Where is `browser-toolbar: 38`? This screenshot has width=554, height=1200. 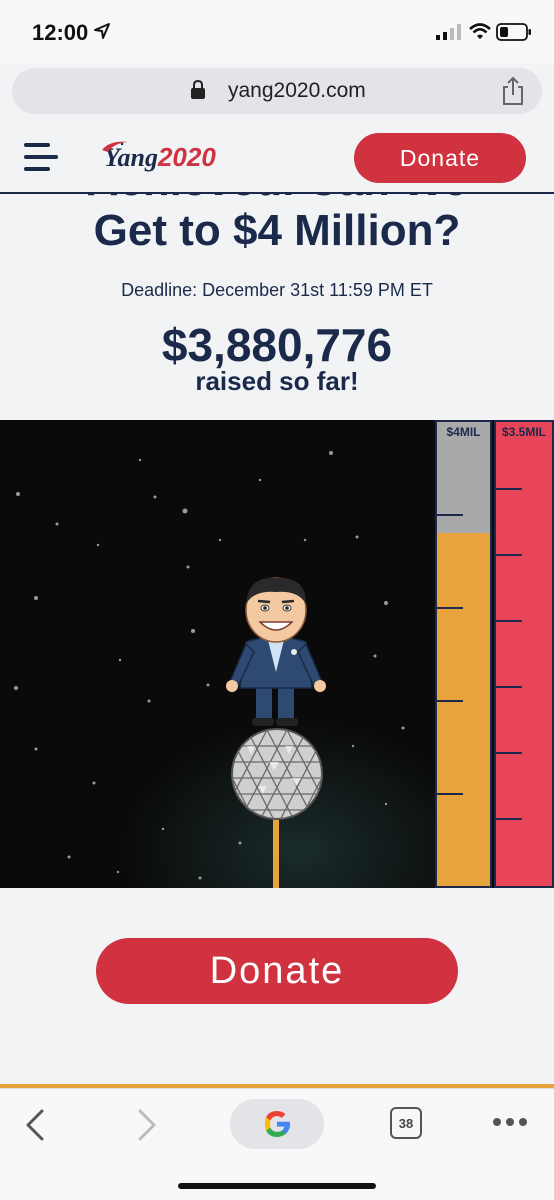 browser-toolbar: 38 is located at coordinates (277, 1144).